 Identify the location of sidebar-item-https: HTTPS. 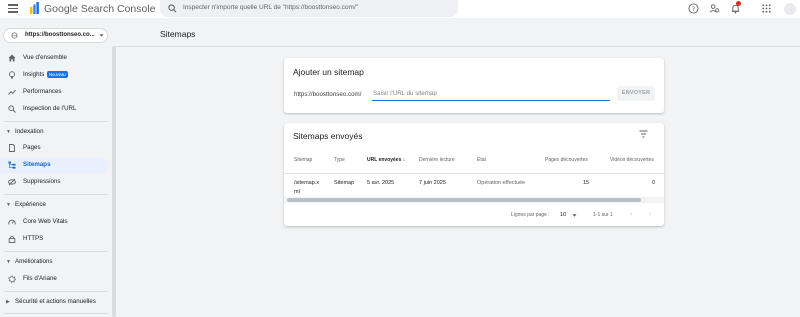
(54, 239).